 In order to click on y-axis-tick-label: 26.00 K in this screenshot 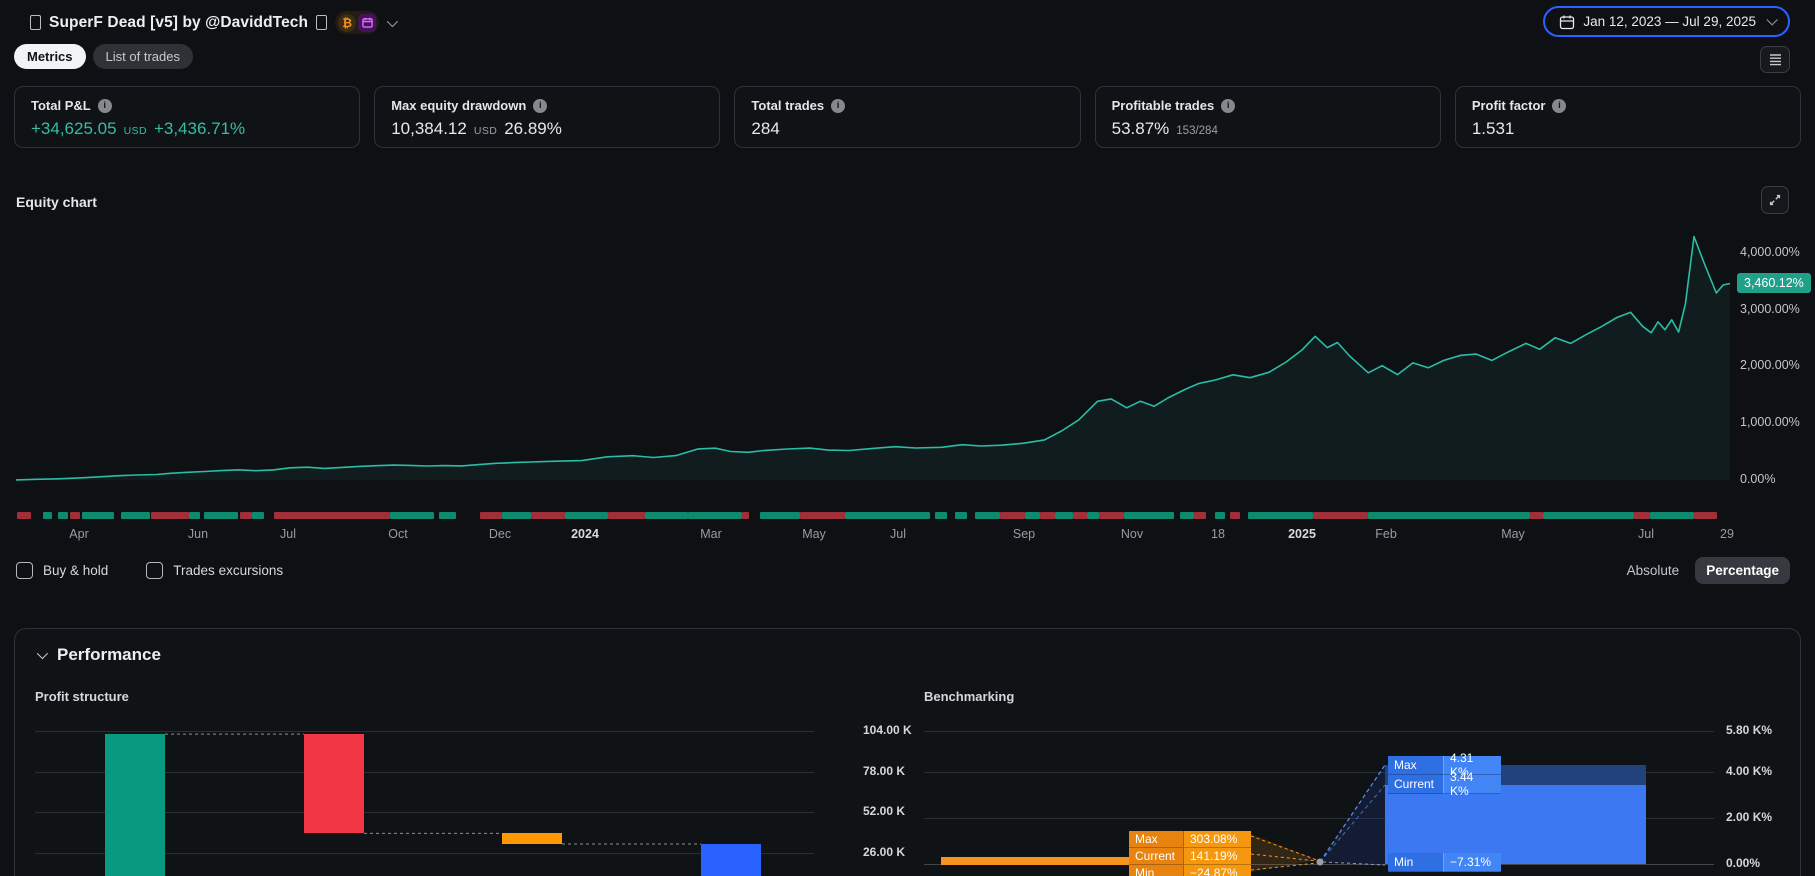, I will do `click(884, 852)`.